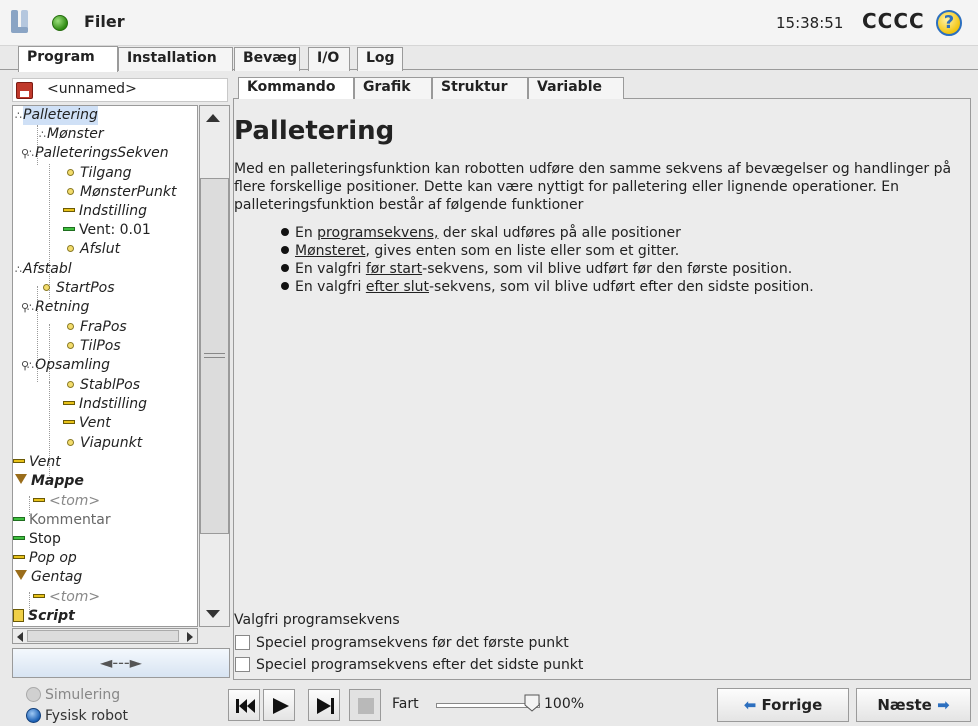 This screenshot has height=726, width=978. Describe the element at coordinates (60, 23) in the screenshot. I see `robot-status-icon` at that location.